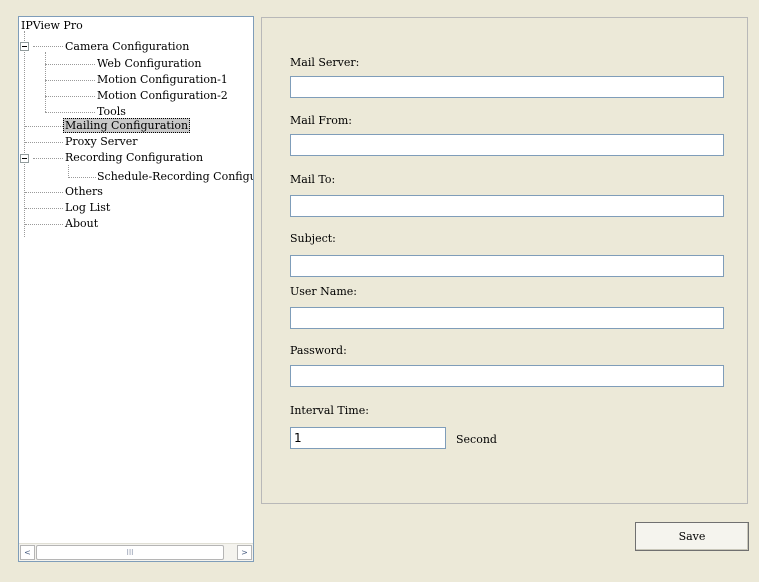 The image size is (759, 582). I want to click on password-label: Password:, so click(318, 350).